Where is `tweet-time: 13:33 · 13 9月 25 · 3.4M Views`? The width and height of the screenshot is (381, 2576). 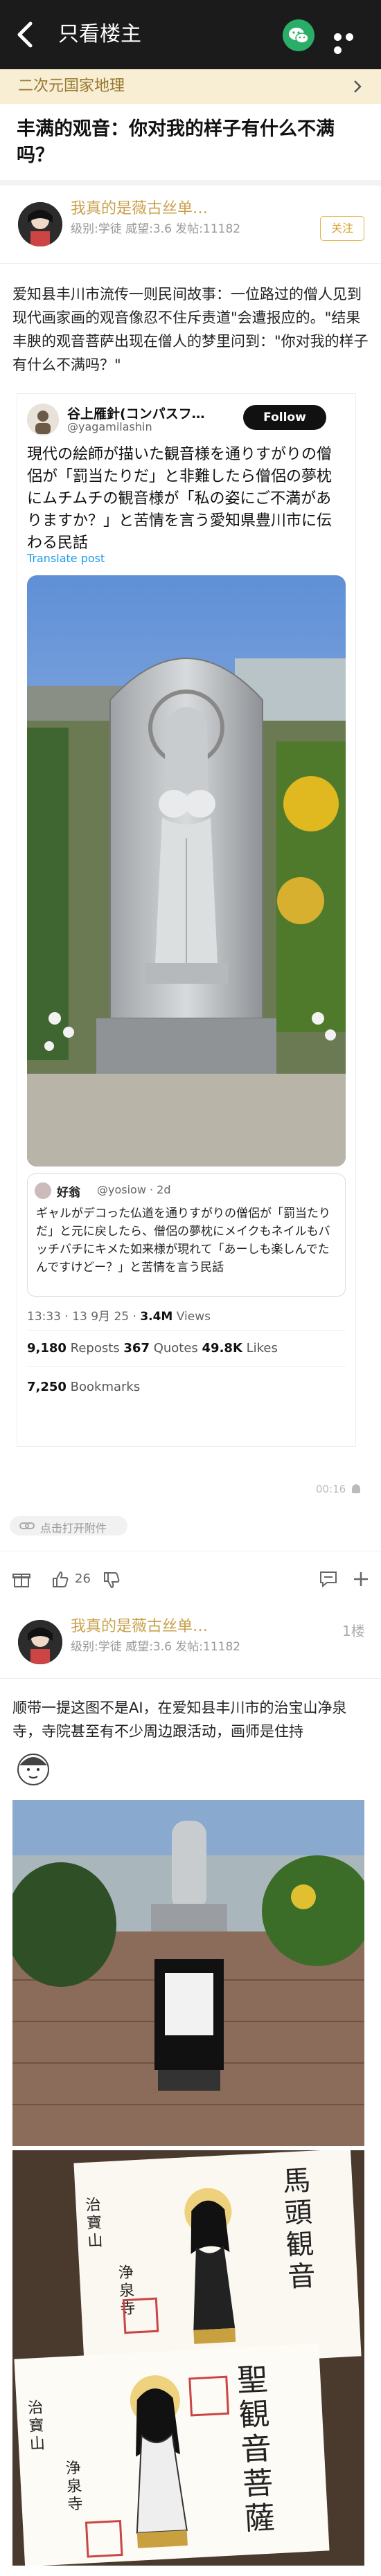 tweet-time: 13:33 · 13 9月 25 · 3.4M Views is located at coordinates (119, 1315).